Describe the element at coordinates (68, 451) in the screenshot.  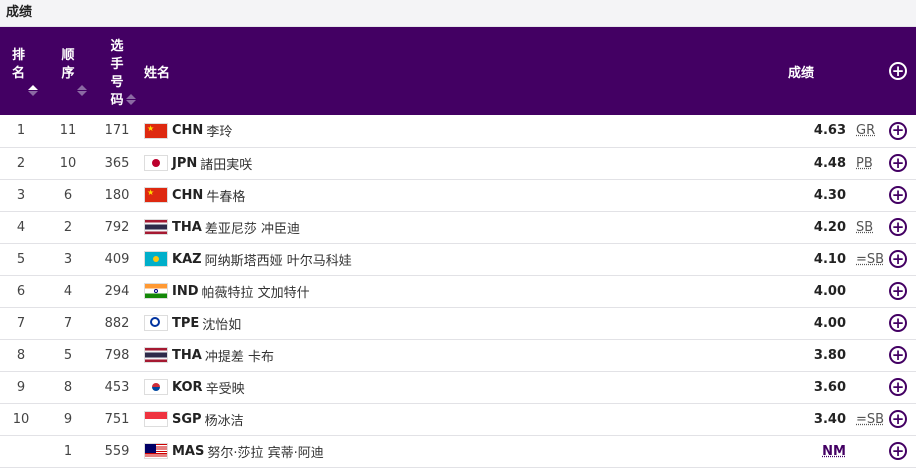
I see `order-cell: 1` at that location.